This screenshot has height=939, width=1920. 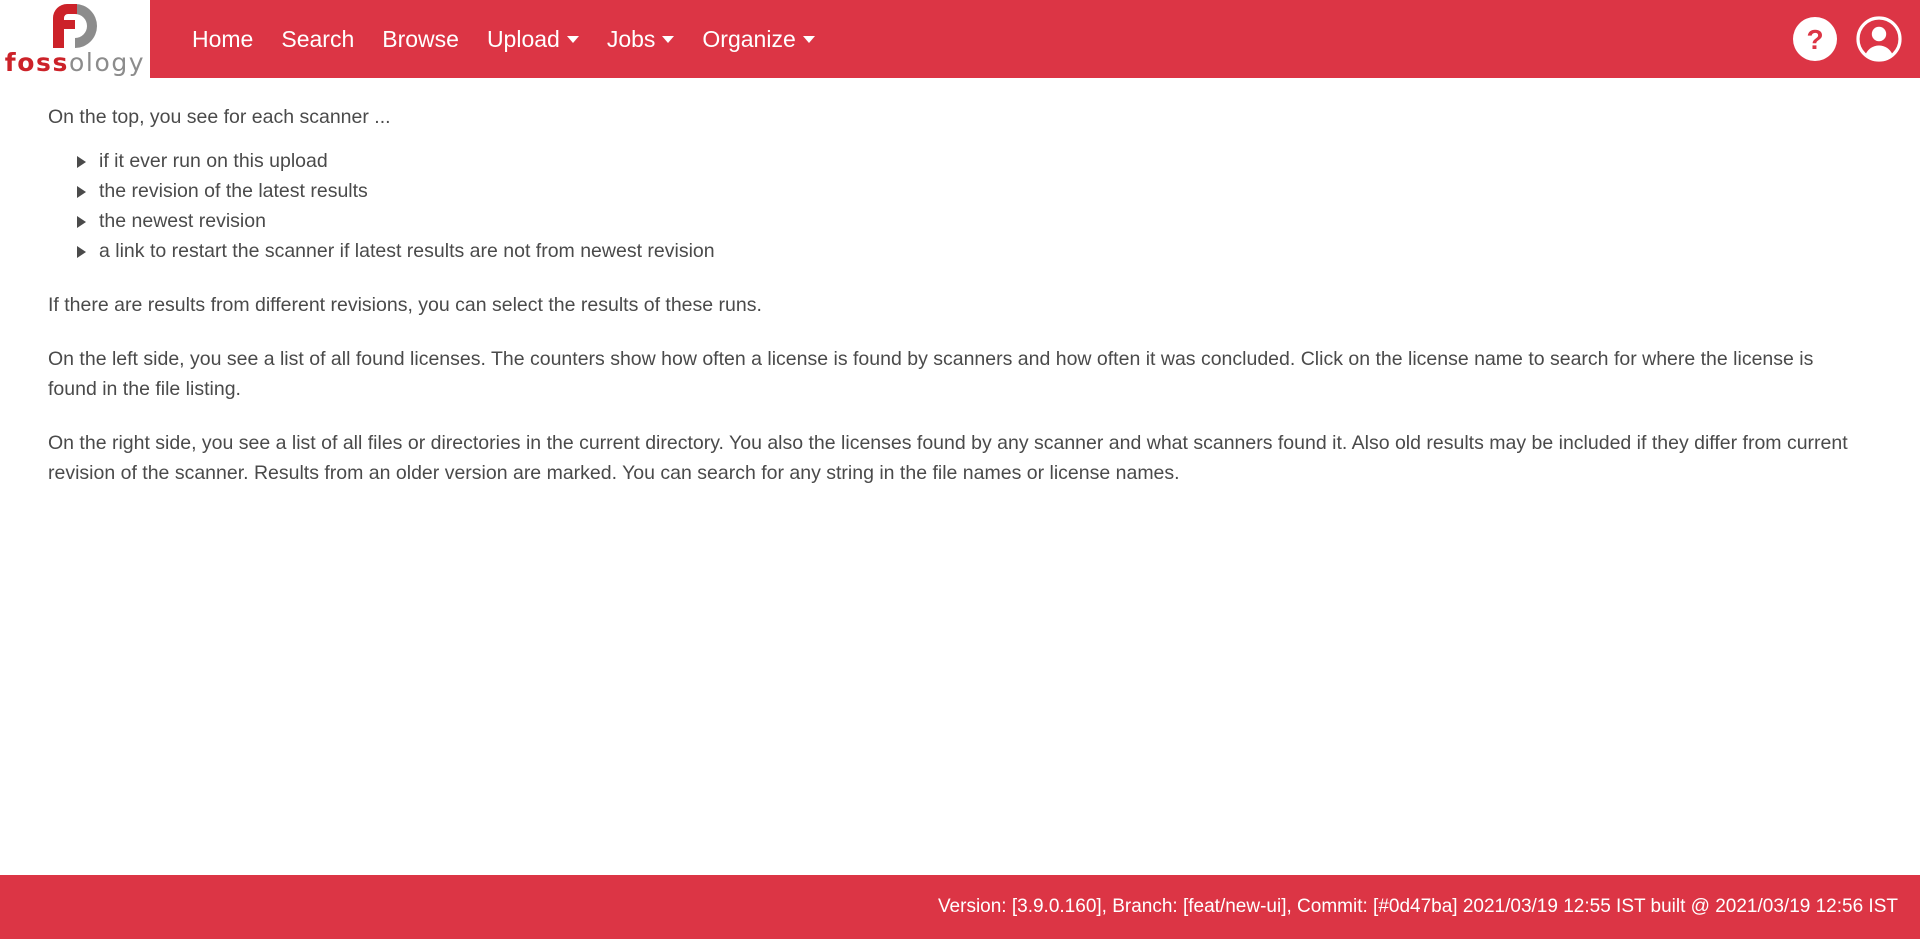 I want to click on nav-item-search-label: Search, so click(x=318, y=39).